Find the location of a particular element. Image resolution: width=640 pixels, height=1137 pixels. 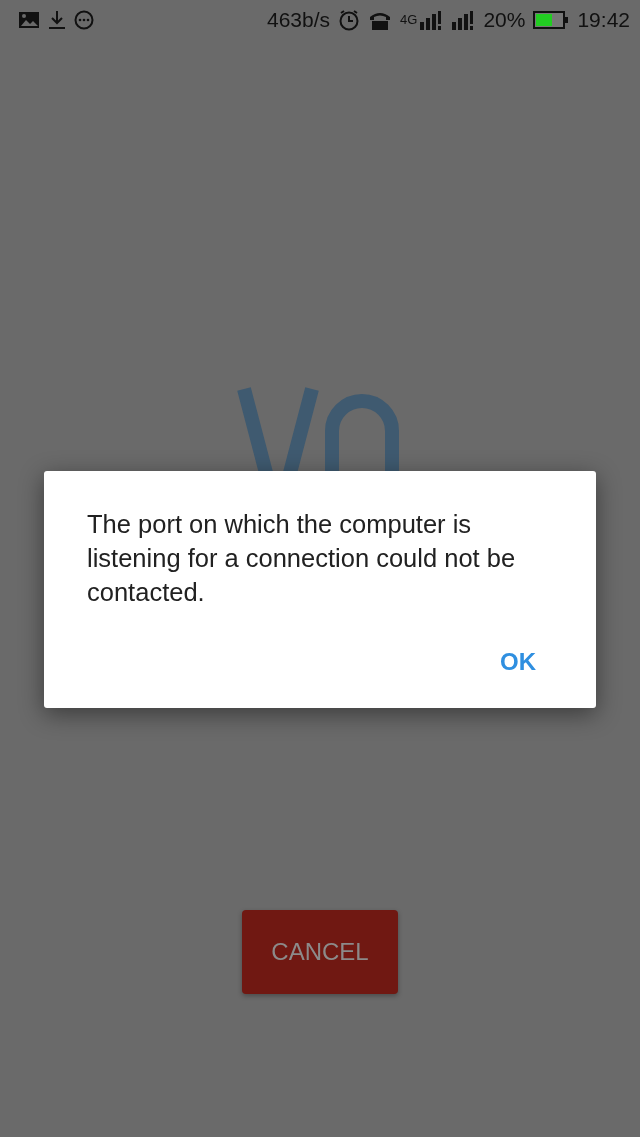

clock-time: 19:42 is located at coordinates (603, 20).